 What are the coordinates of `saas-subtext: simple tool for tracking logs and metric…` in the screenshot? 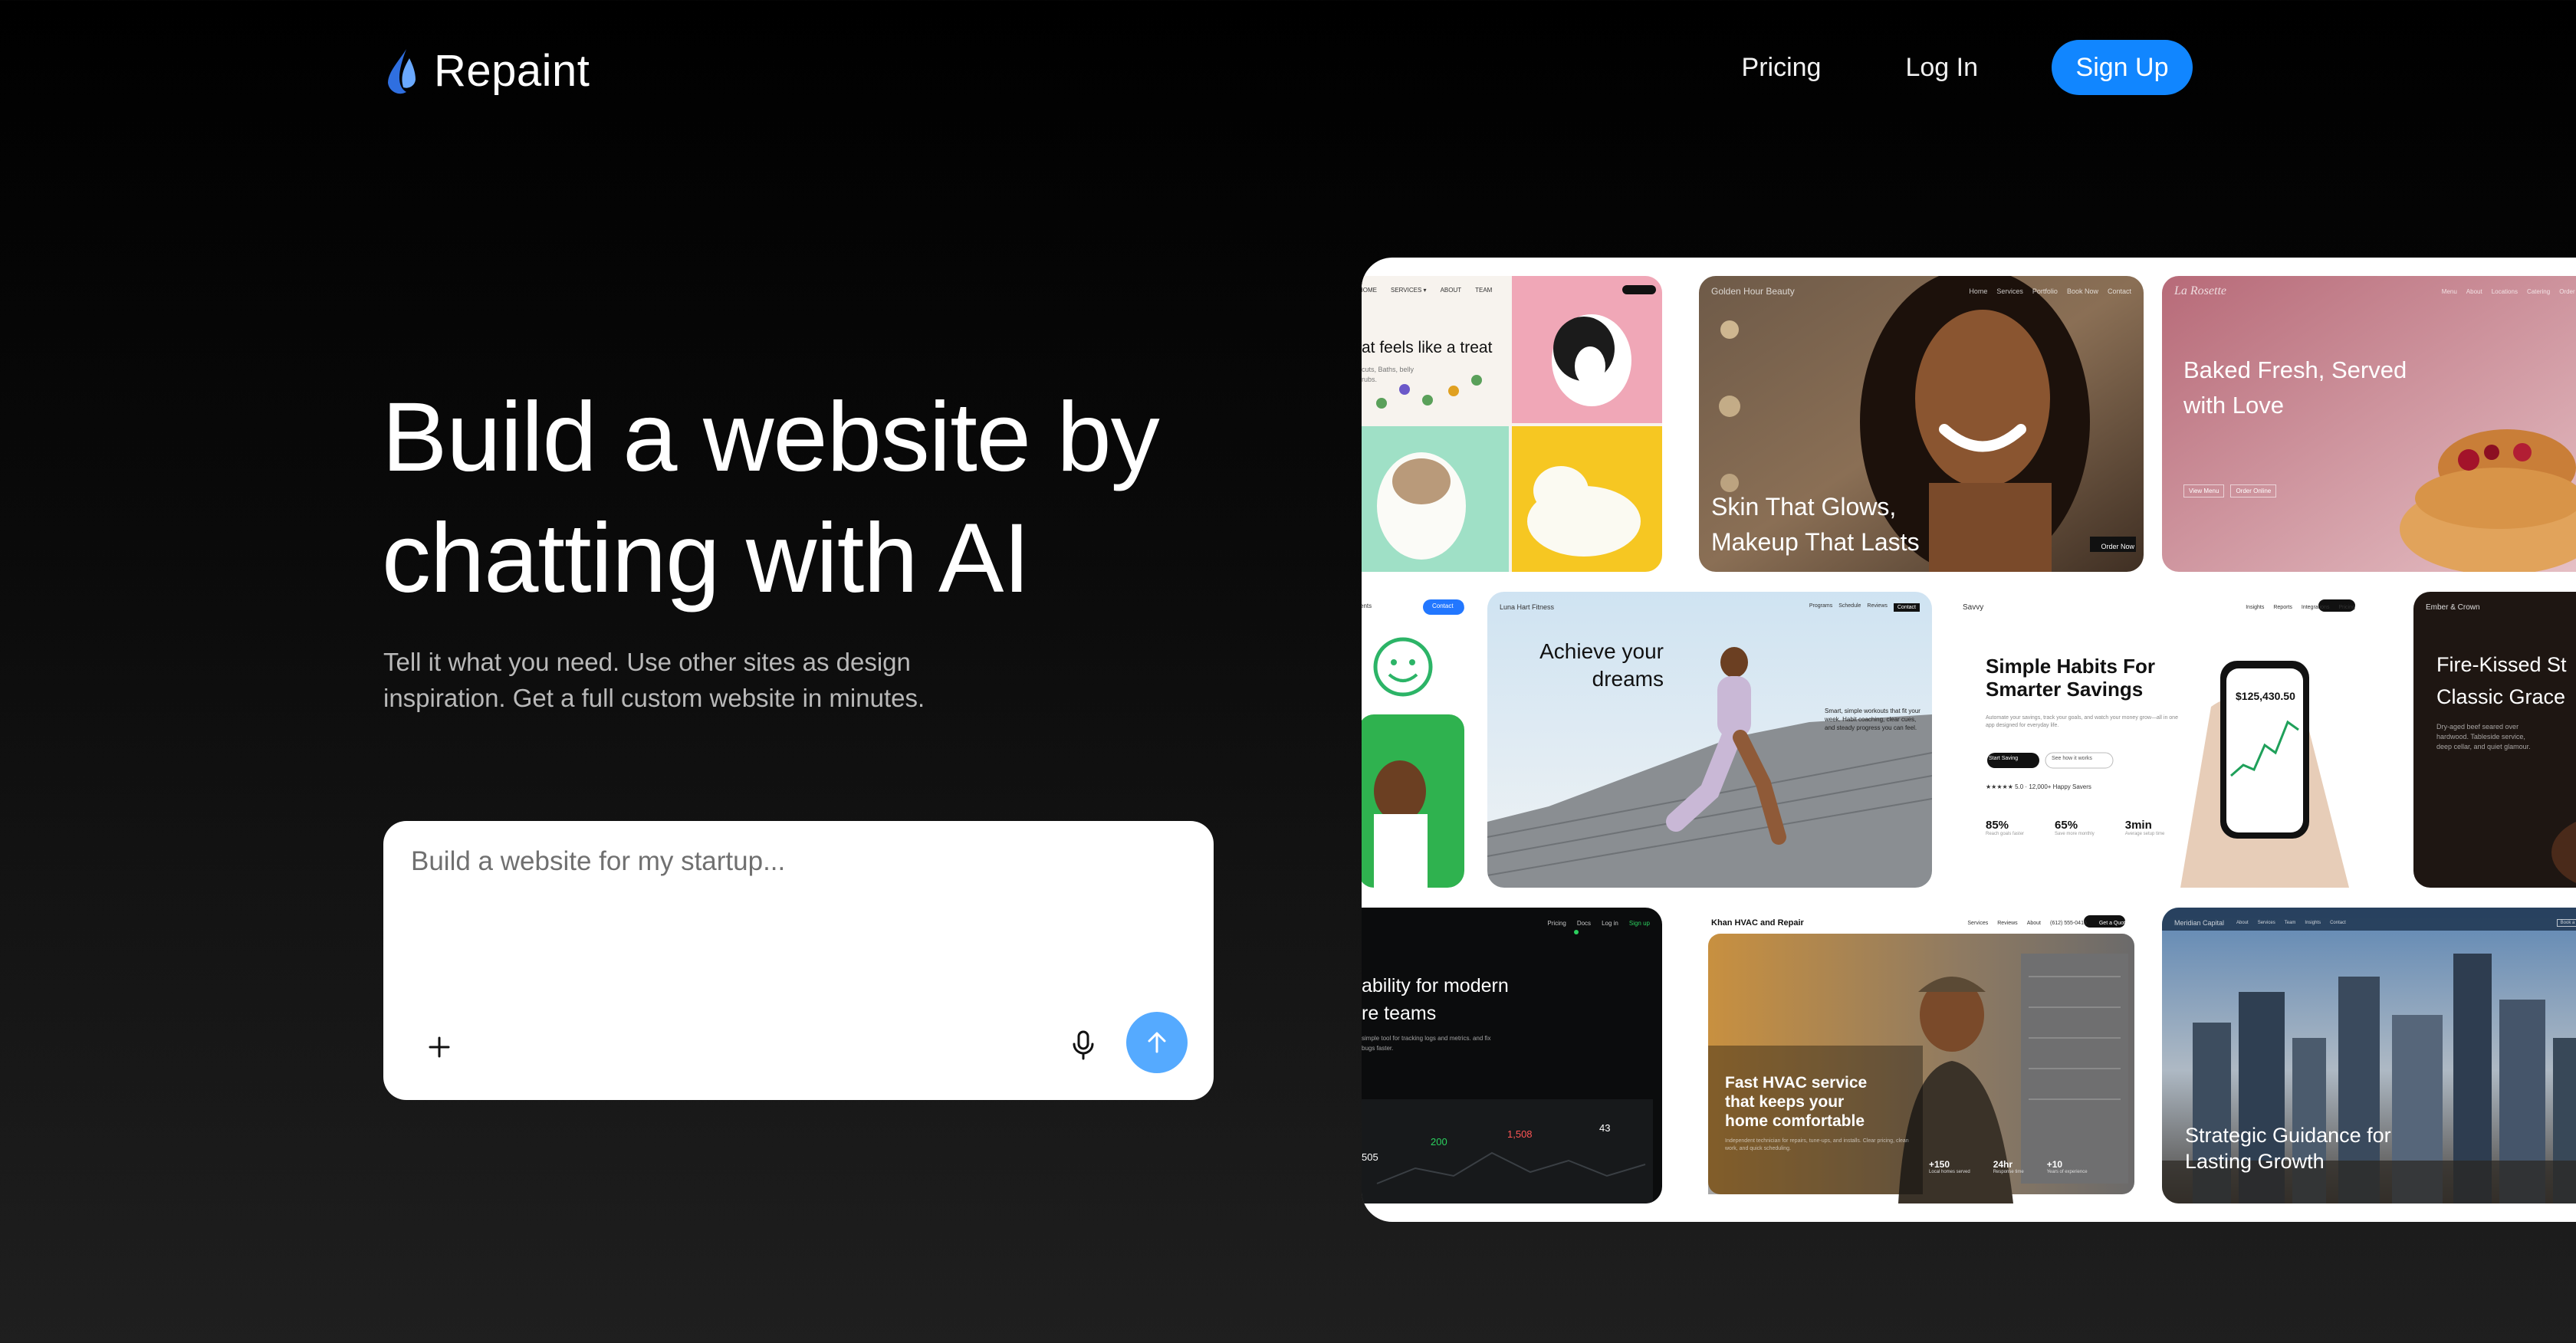 It's located at (1426, 1043).